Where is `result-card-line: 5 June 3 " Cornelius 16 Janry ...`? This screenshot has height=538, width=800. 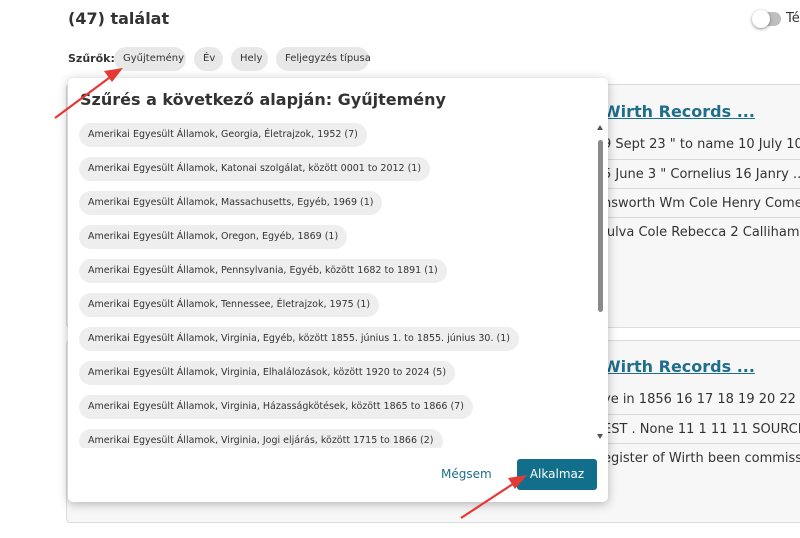
result-card-line: 5 June 3 " Cornelius 16 Janry ... is located at coordinates (701, 173).